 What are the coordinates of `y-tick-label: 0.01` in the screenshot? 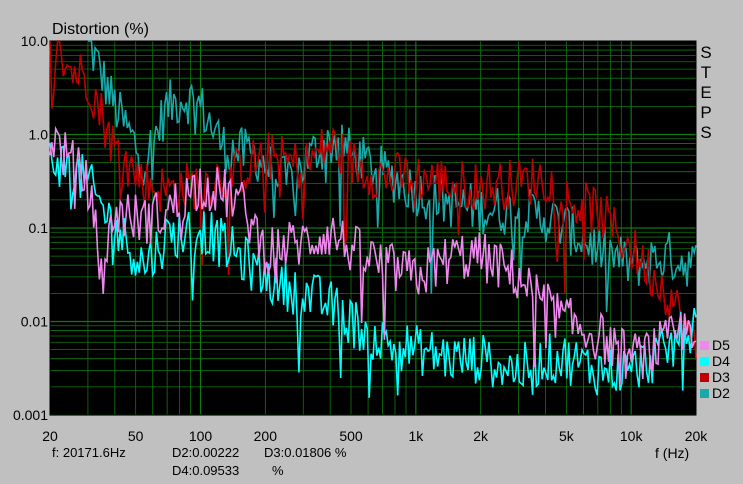 It's located at (34, 322).